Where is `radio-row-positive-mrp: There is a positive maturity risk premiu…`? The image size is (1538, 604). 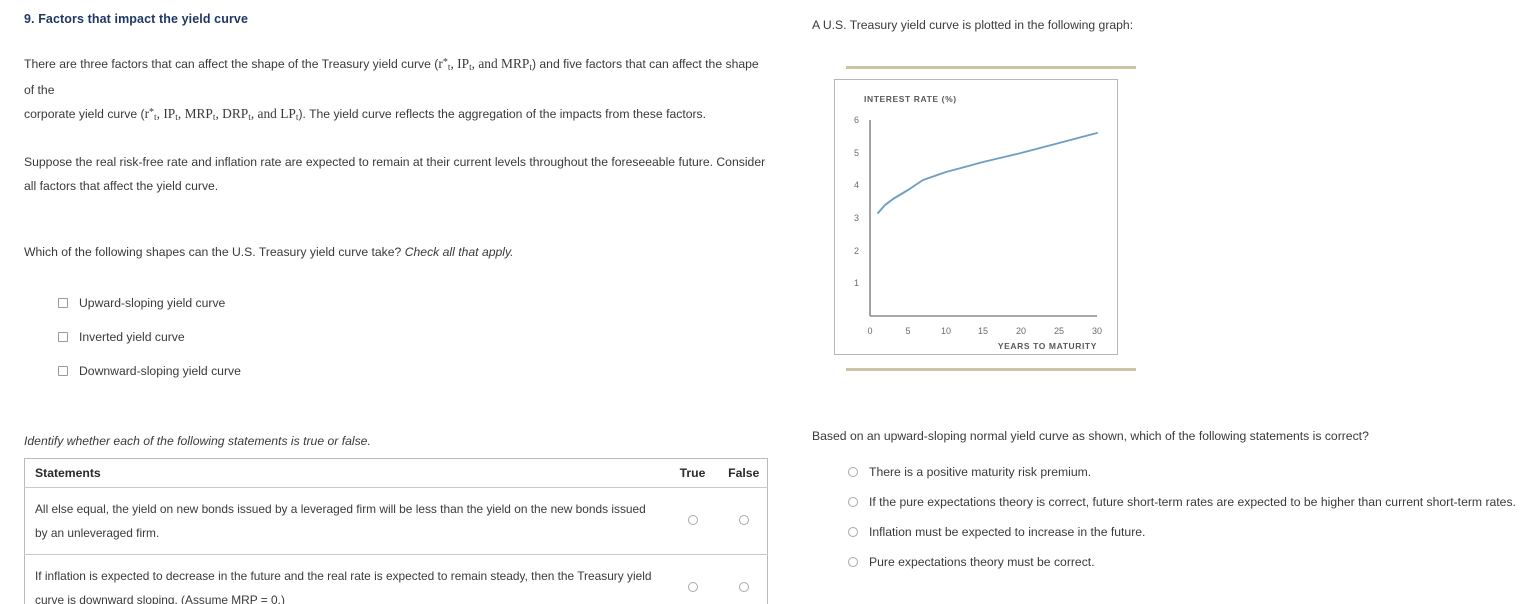 radio-row-positive-mrp: There is a positive maturity risk premiu… is located at coordinates (1187, 472).